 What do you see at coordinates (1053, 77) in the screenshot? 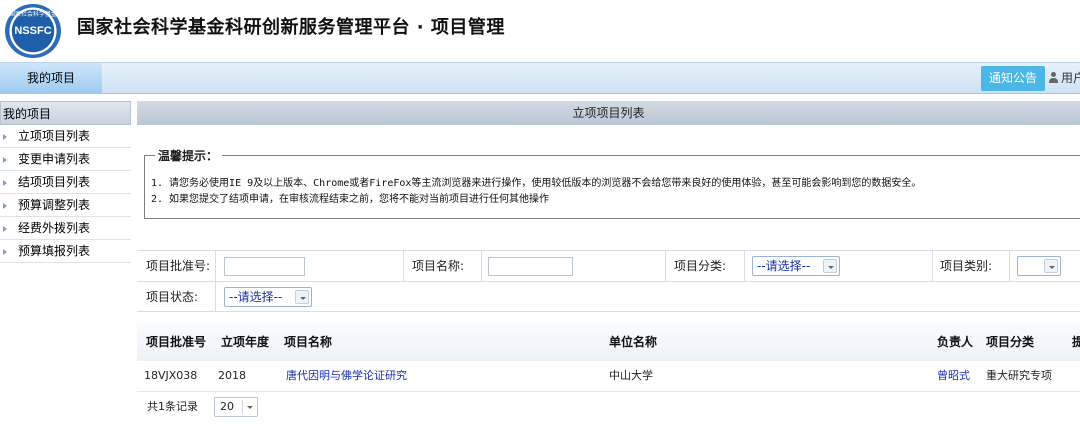
I see `user-icon` at bounding box center [1053, 77].